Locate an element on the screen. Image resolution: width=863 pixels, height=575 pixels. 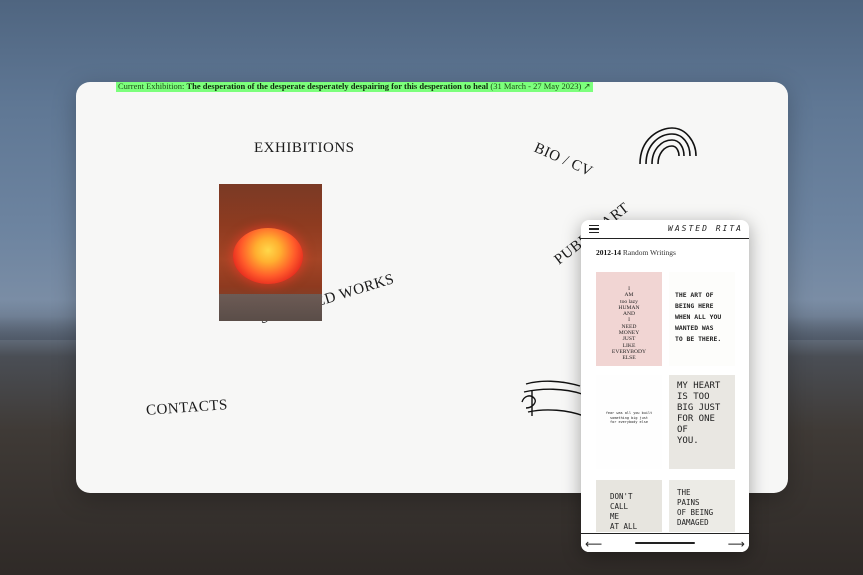
banner-dates: (31 March - 27 May 2023) ↗ is located at coordinates (539, 86).